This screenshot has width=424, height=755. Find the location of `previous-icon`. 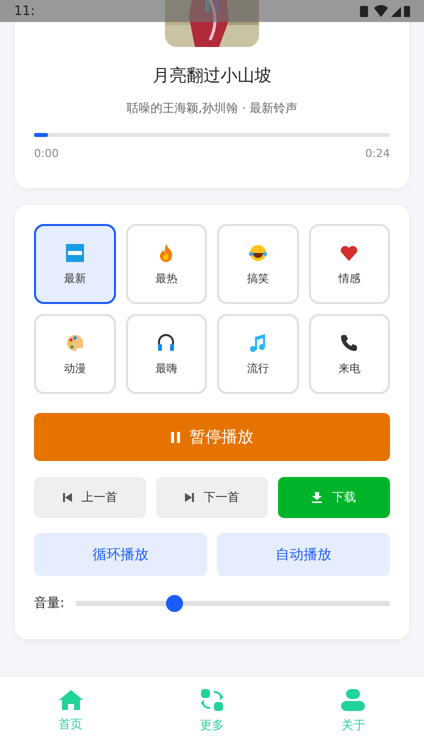

previous-icon is located at coordinates (67, 497).